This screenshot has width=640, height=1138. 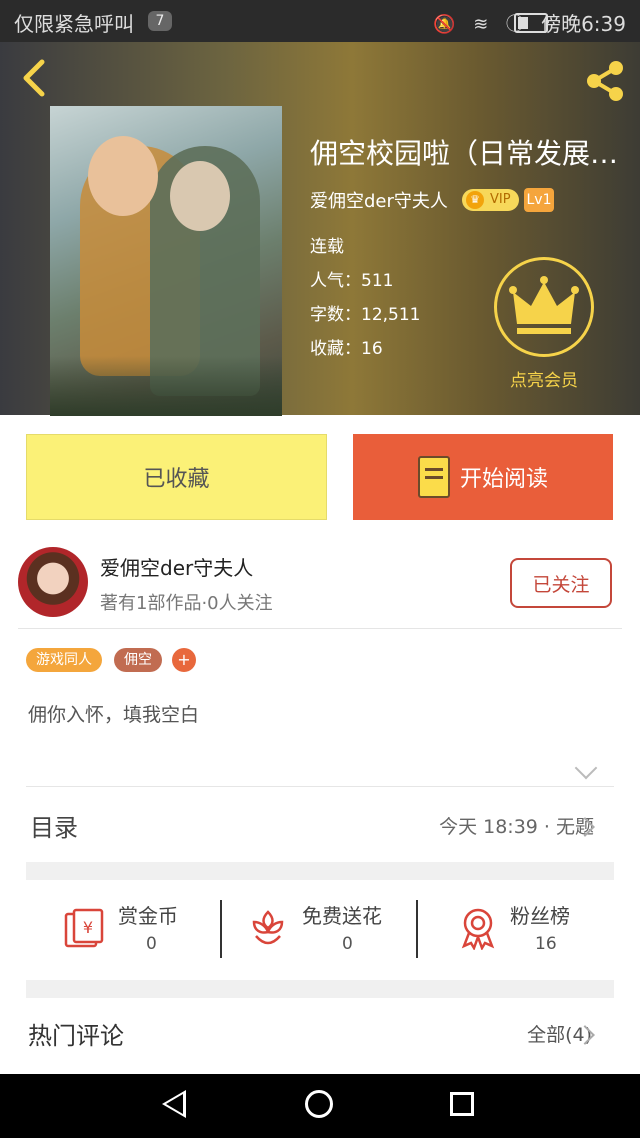 What do you see at coordinates (478, 928) in the screenshot?
I see `medal-icon` at bounding box center [478, 928].